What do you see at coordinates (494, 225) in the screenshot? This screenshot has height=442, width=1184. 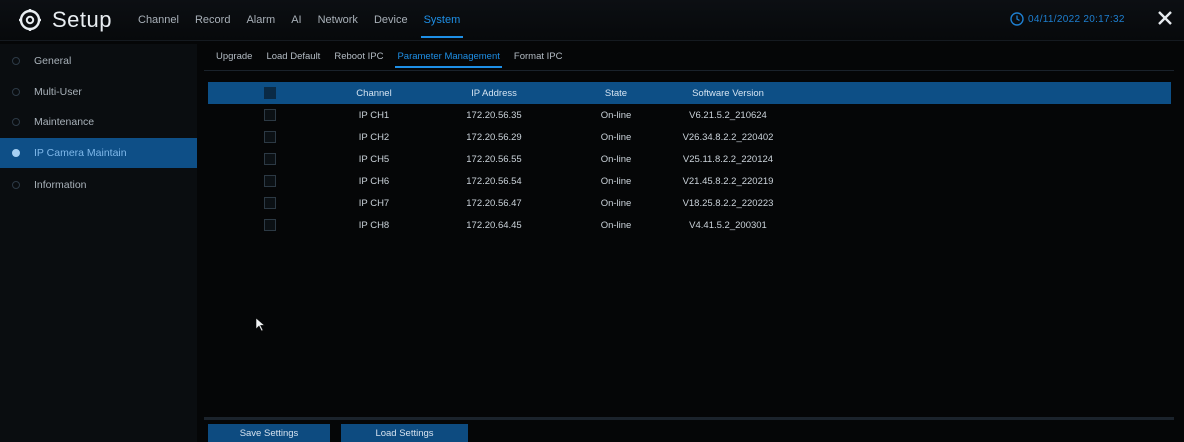 I see `cell-ip: 172.20.64.45` at bounding box center [494, 225].